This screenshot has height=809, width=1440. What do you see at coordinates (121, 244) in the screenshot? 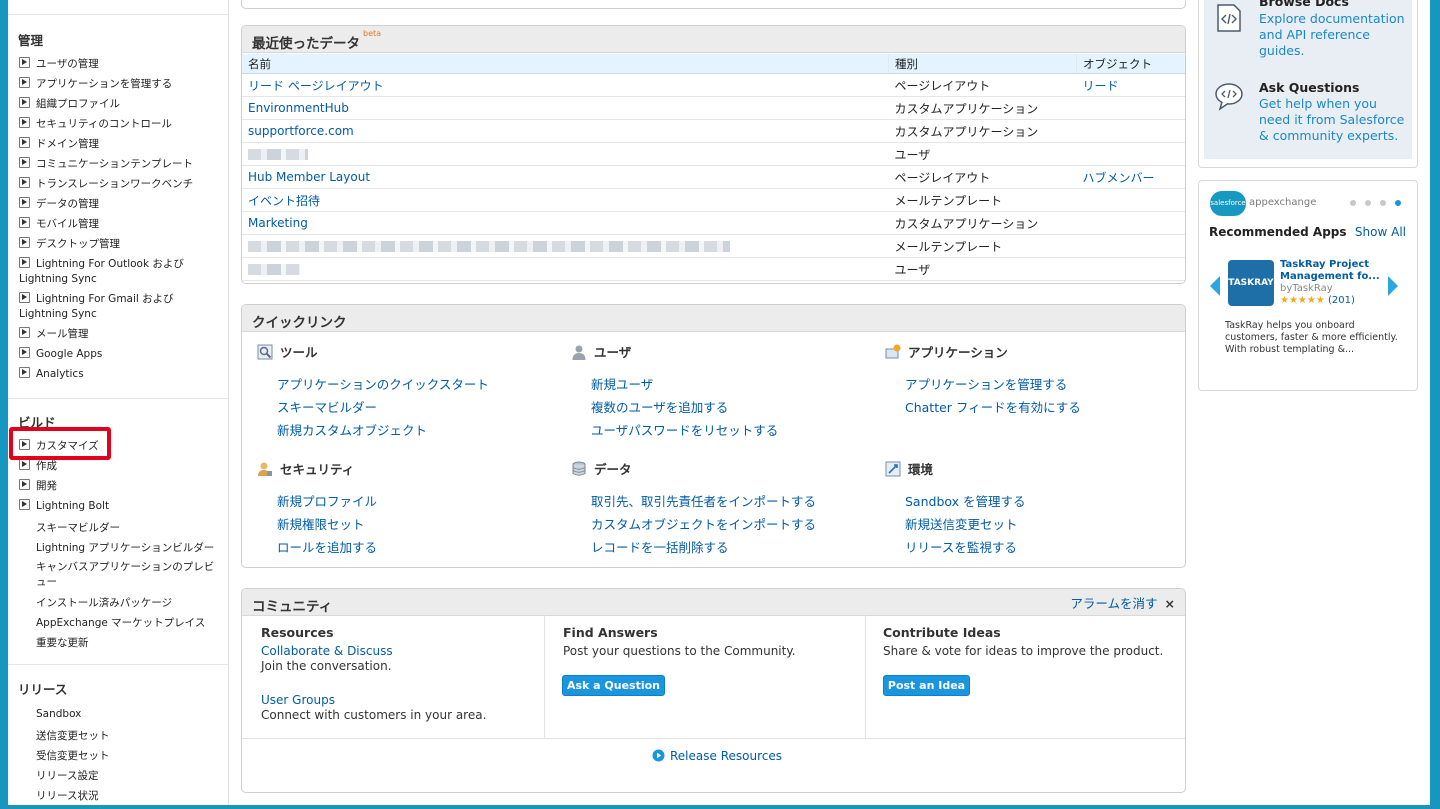
I see `sidebar-item-desktop: デスクトップ管理` at bounding box center [121, 244].